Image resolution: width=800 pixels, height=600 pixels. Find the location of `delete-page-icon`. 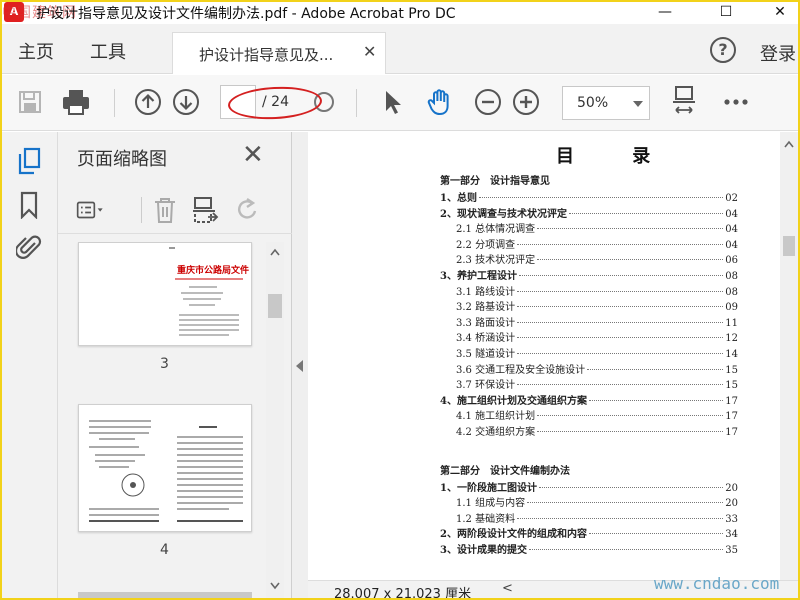

delete-page-icon is located at coordinates (165, 210).